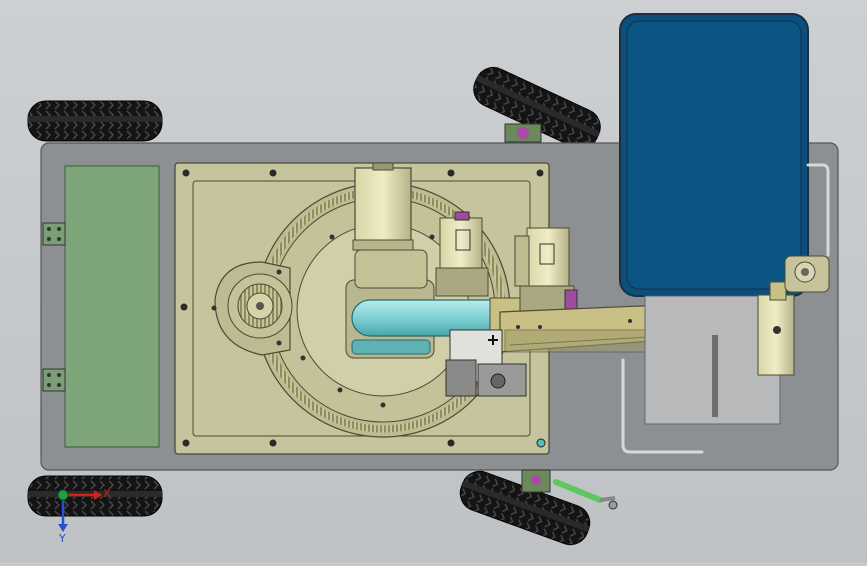 The width and height of the screenshot is (867, 566). I want to click on front-right-hub, so click(523, 133).